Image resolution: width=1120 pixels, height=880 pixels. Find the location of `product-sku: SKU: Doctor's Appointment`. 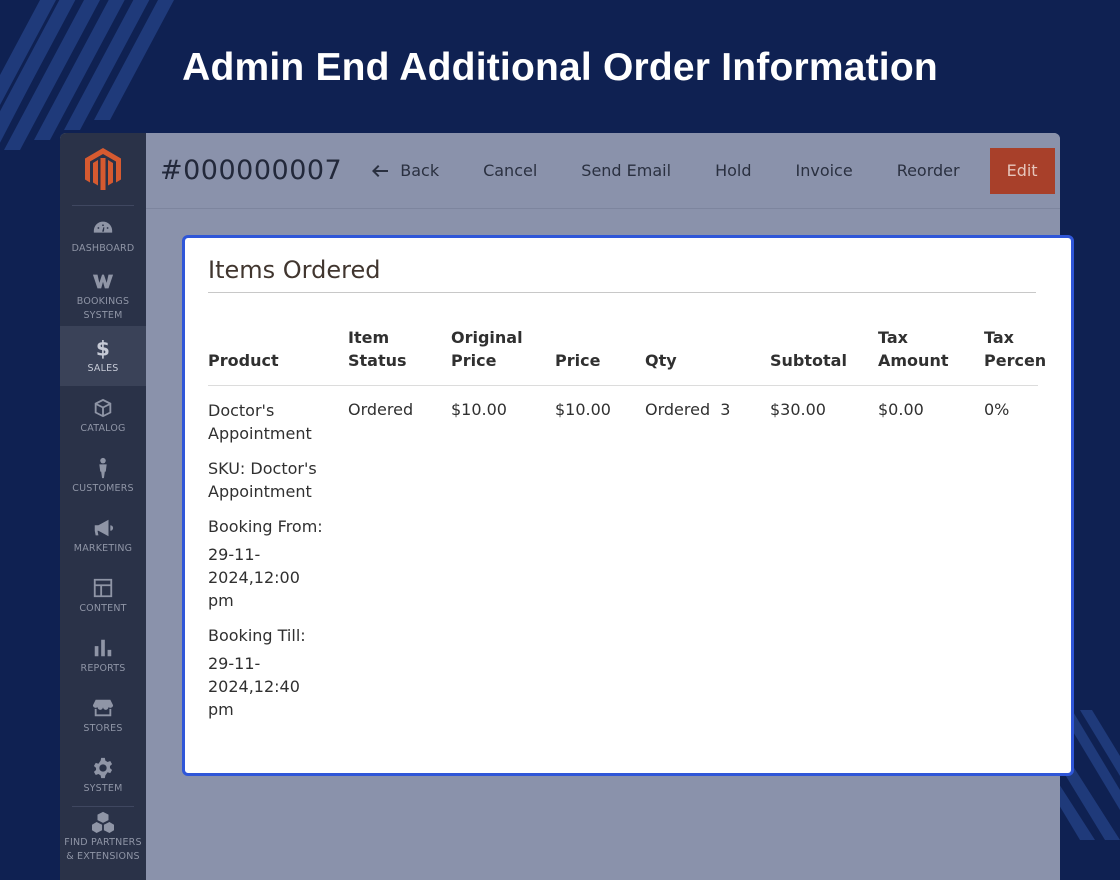

product-sku: SKU: Doctor's Appointment is located at coordinates (262, 480).